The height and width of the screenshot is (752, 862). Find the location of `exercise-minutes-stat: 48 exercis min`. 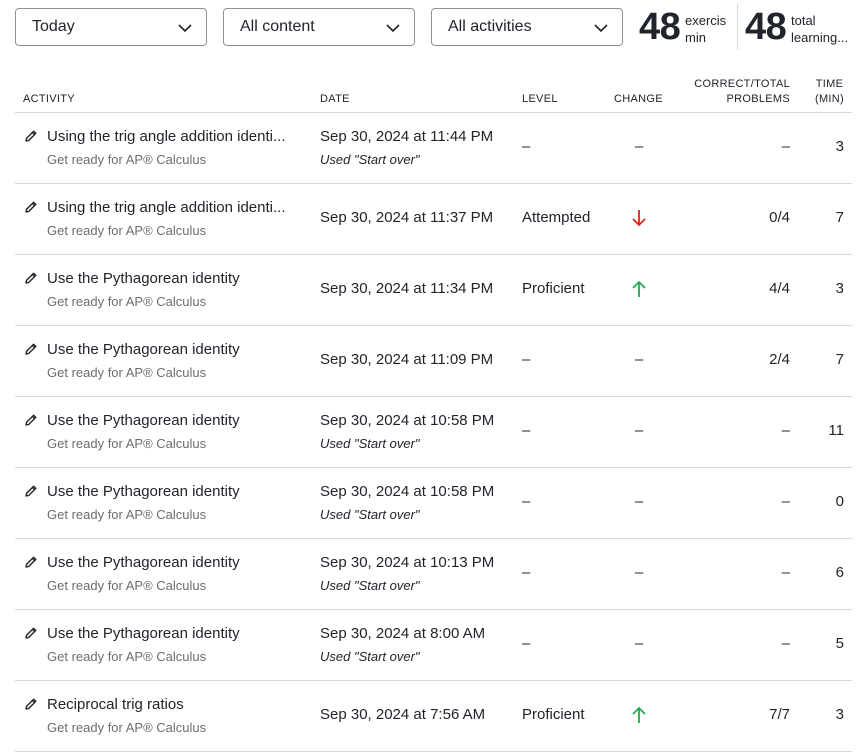

exercise-minutes-stat: 48 exercis min is located at coordinates (687, 27).